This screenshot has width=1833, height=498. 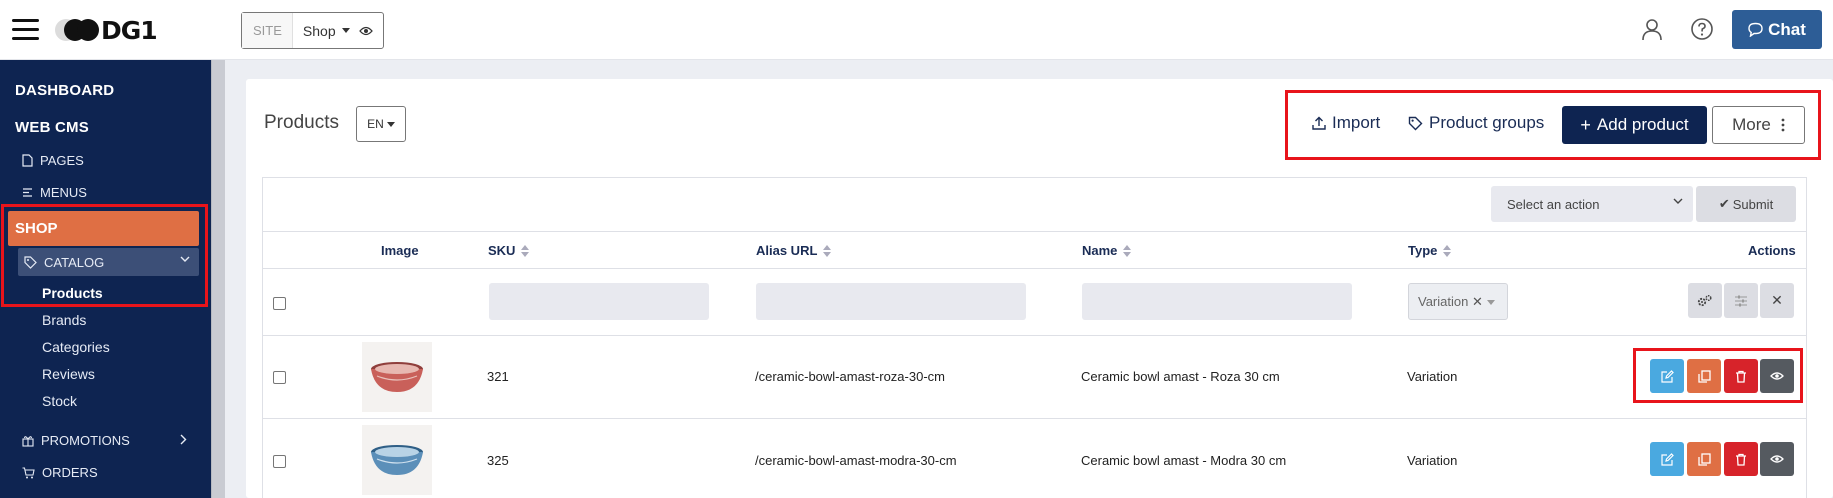 I want to click on chat-label: Chat, so click(x=1787, y=29).